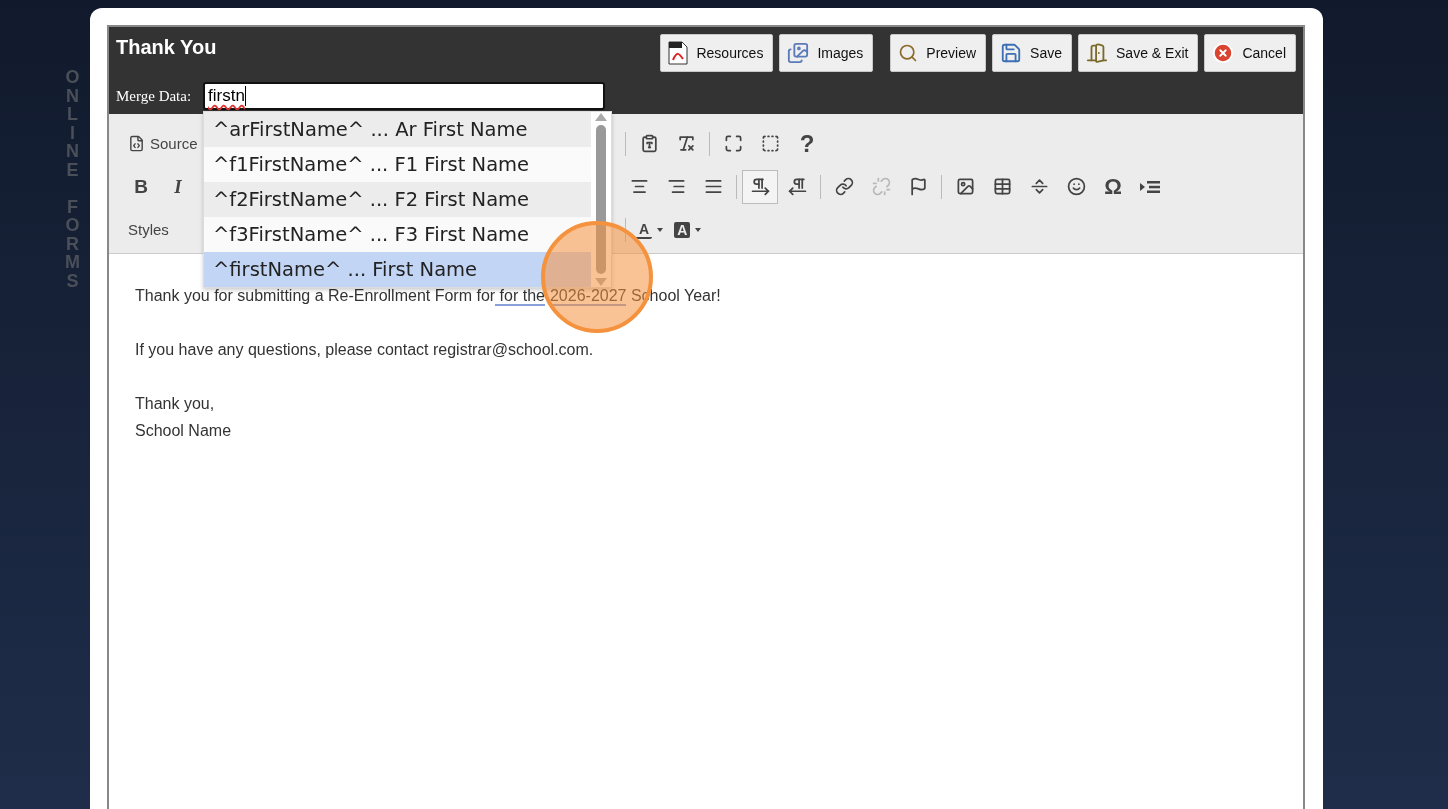 This screenshot has height=809, width=1448. I want to click on dashed-square-icon, so click(770, 143).